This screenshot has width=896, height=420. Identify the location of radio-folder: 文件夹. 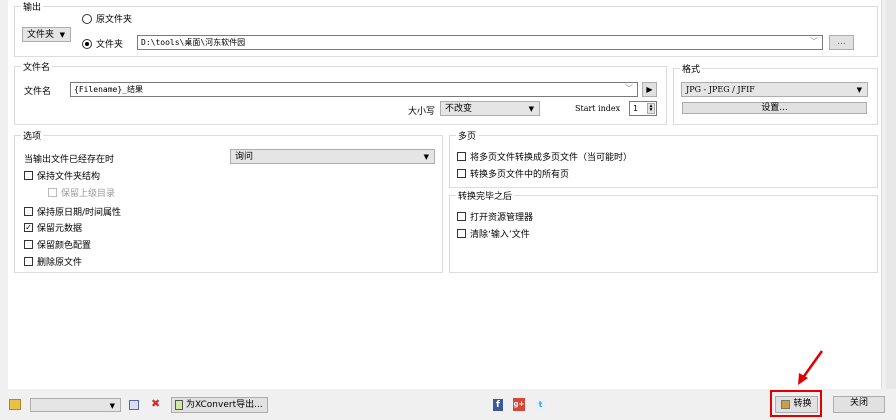
(102, 43).